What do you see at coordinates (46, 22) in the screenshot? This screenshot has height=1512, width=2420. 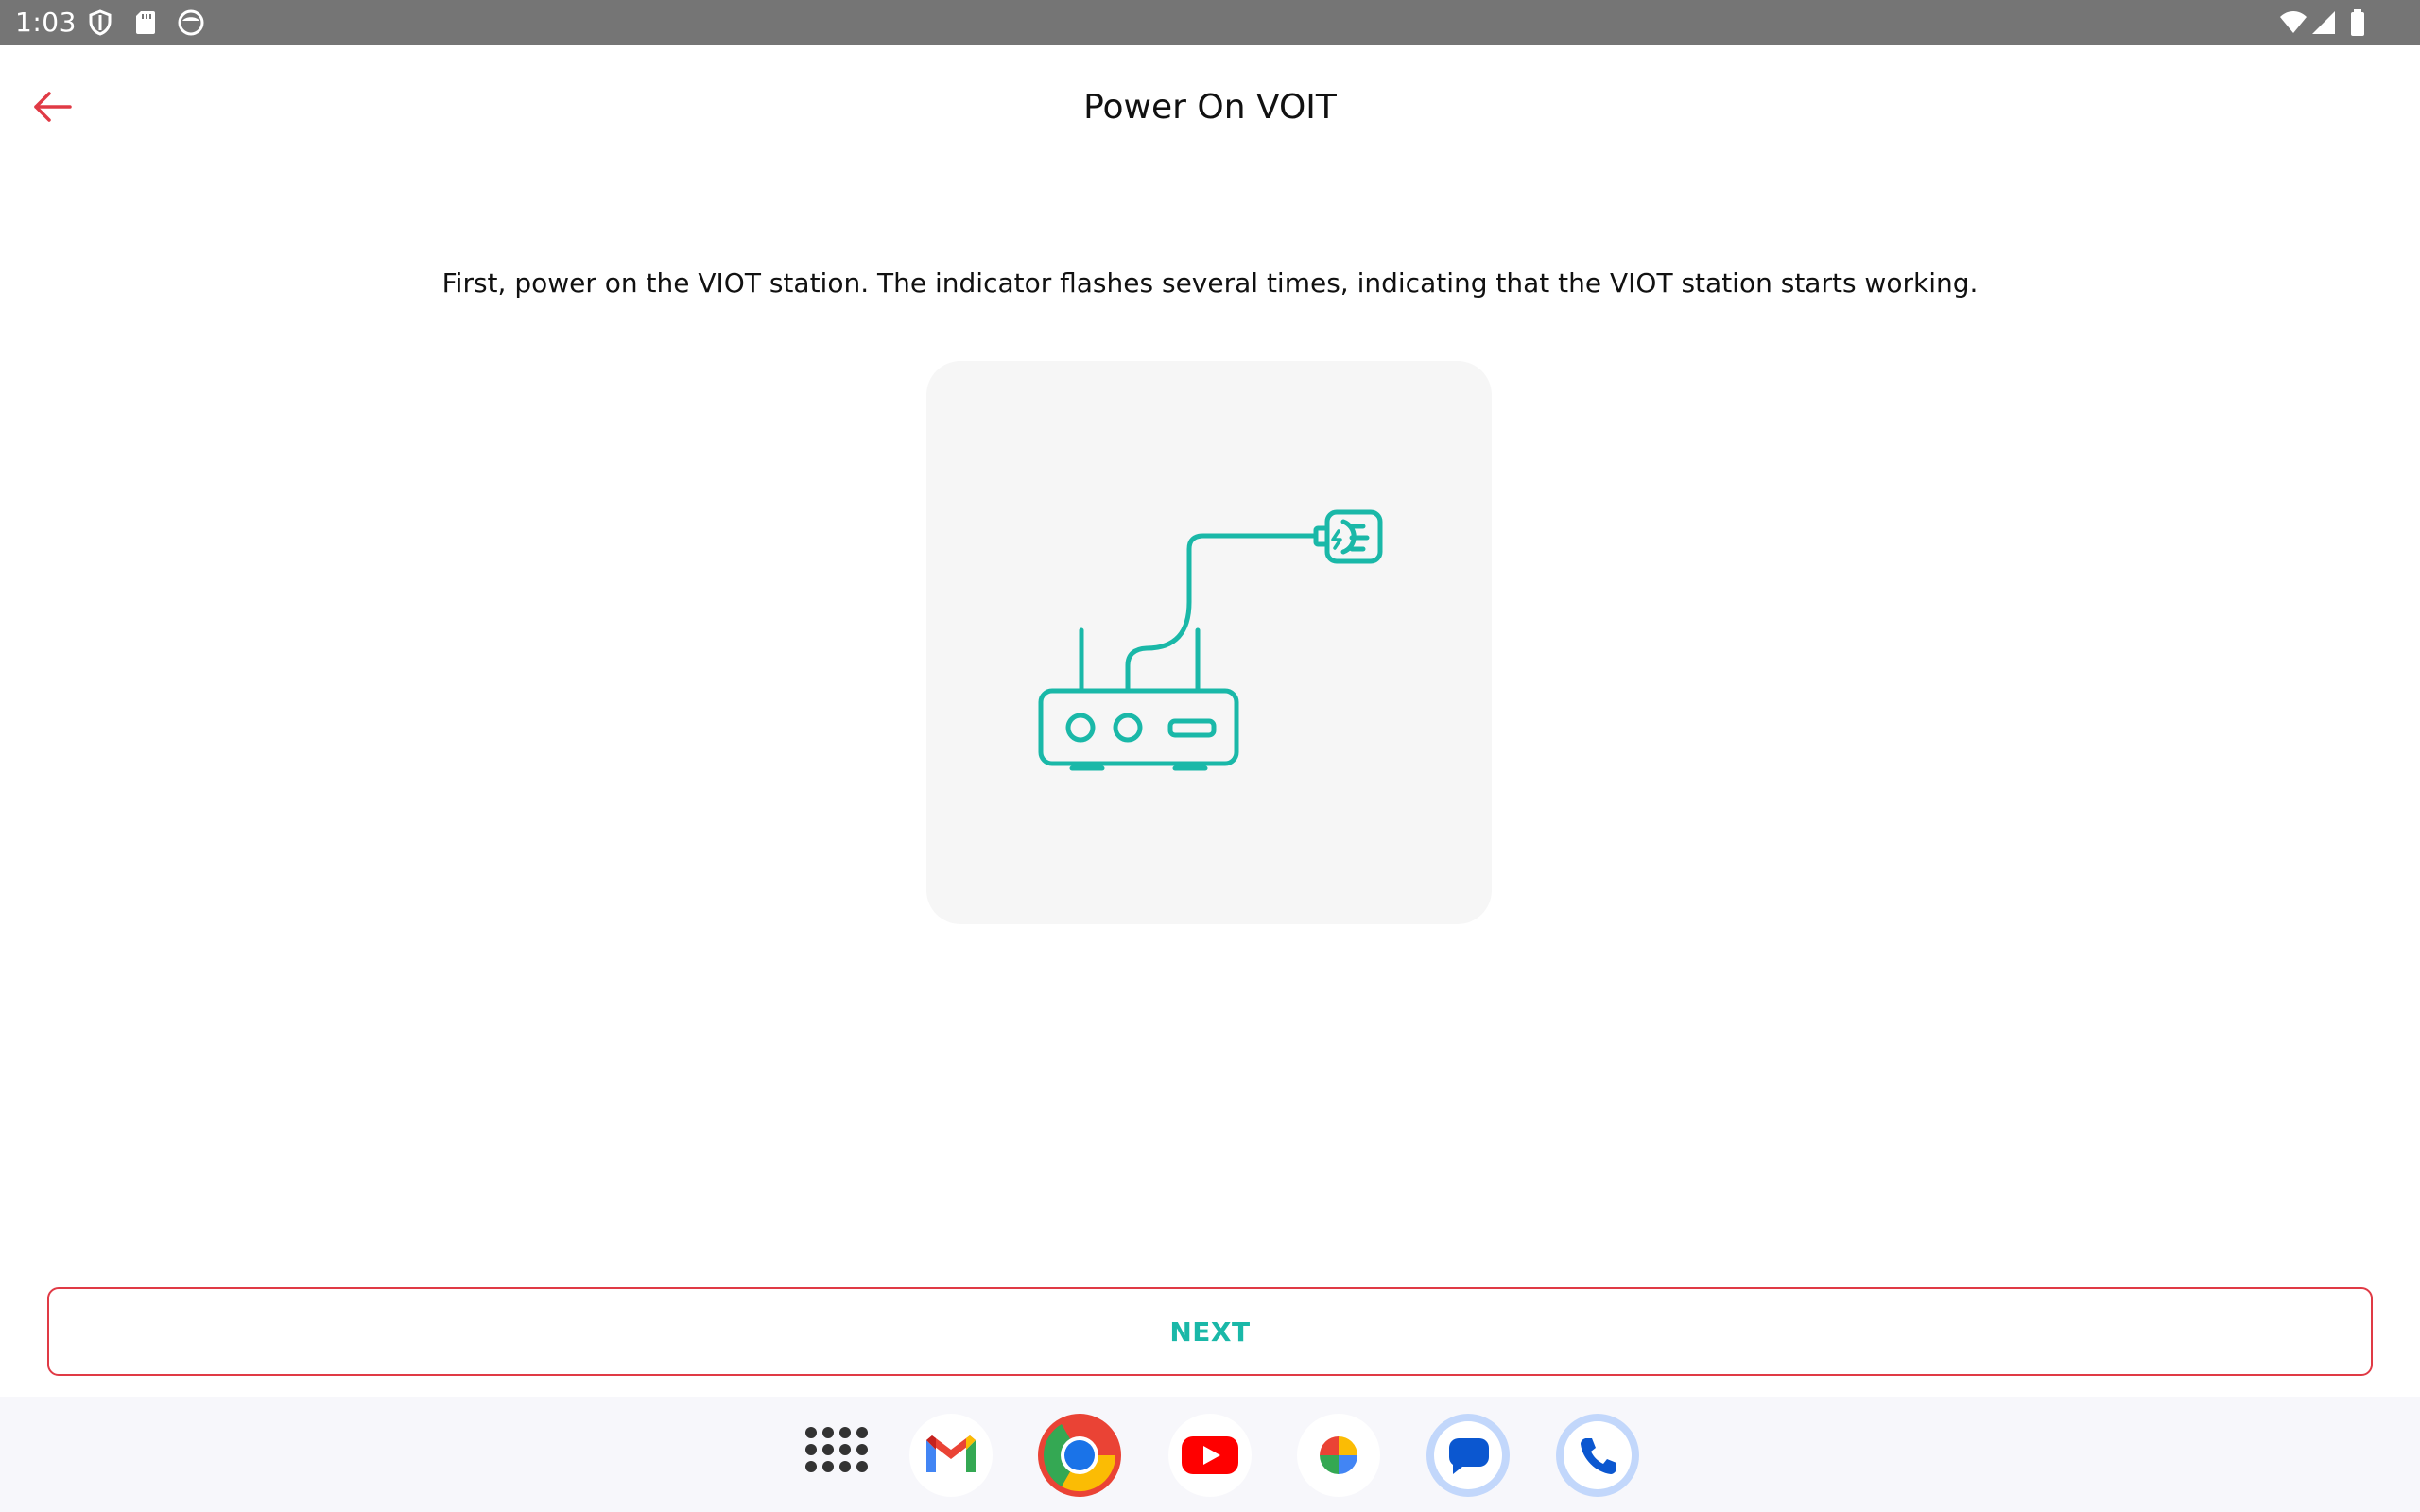 I see `status-time: 1:03` at bounding box center [46, 22].